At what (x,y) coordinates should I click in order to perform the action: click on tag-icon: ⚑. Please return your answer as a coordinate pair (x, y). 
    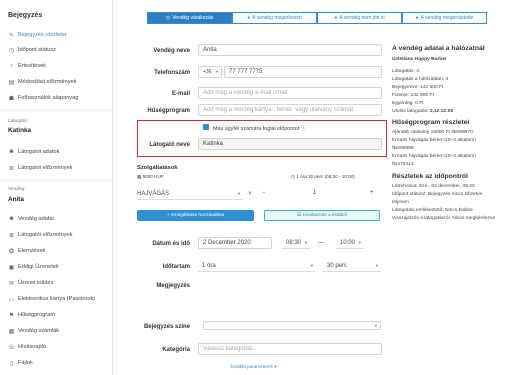
    Looking at the image, I should click on (11, 315).